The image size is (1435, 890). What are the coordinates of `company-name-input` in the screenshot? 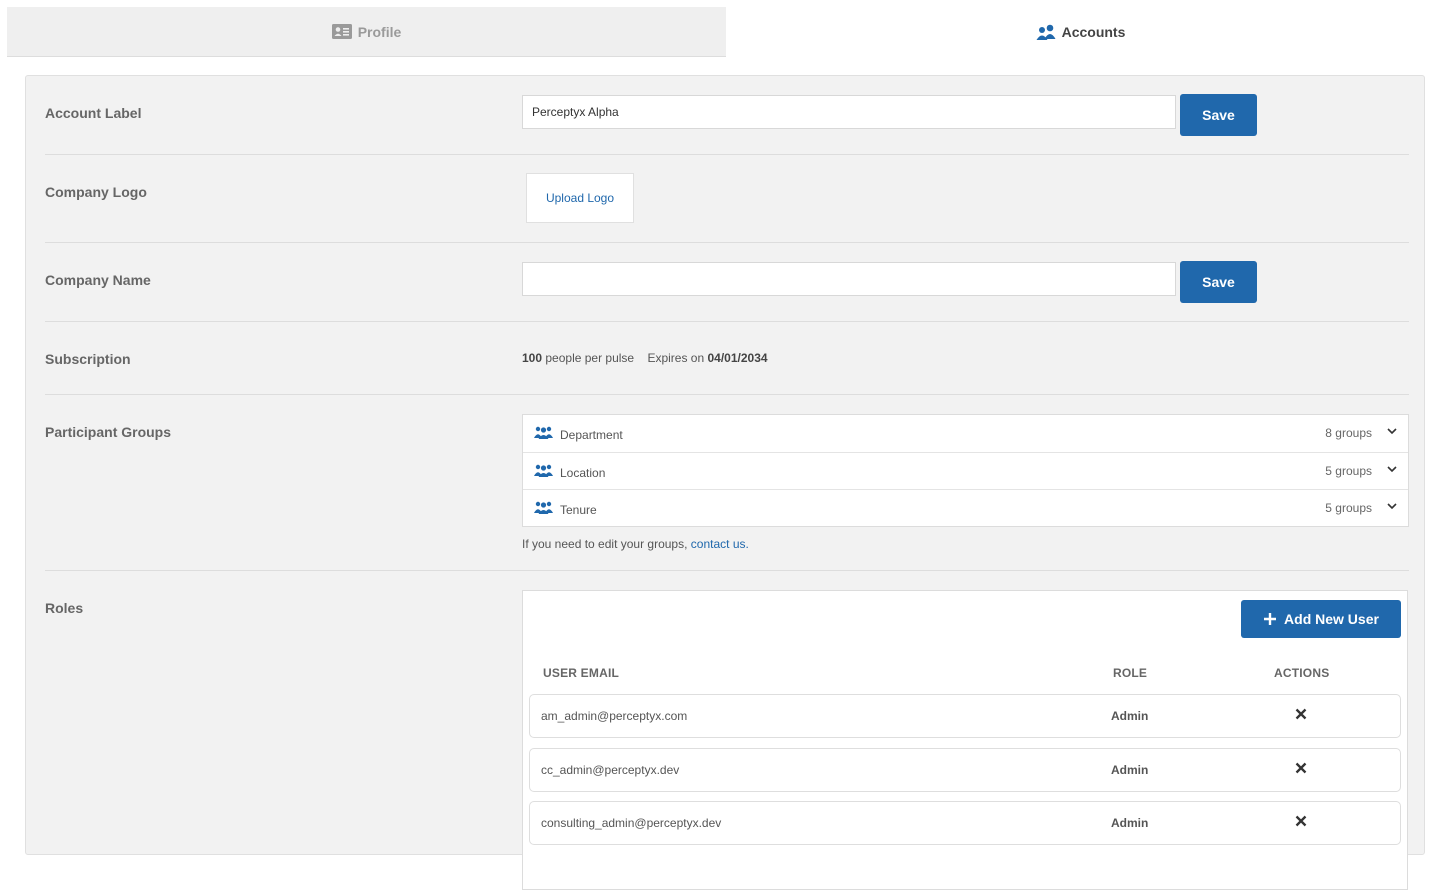 It's located at (849, 279).